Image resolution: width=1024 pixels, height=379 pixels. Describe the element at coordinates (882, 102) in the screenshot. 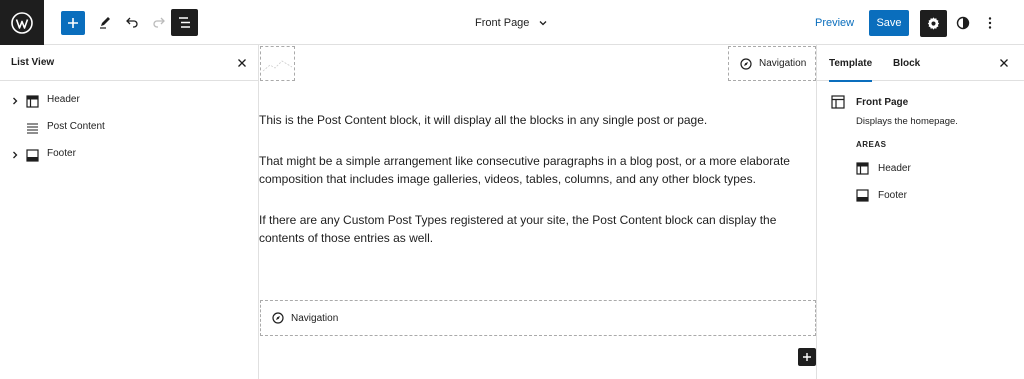

I see `template-title: Front Page` at that location.